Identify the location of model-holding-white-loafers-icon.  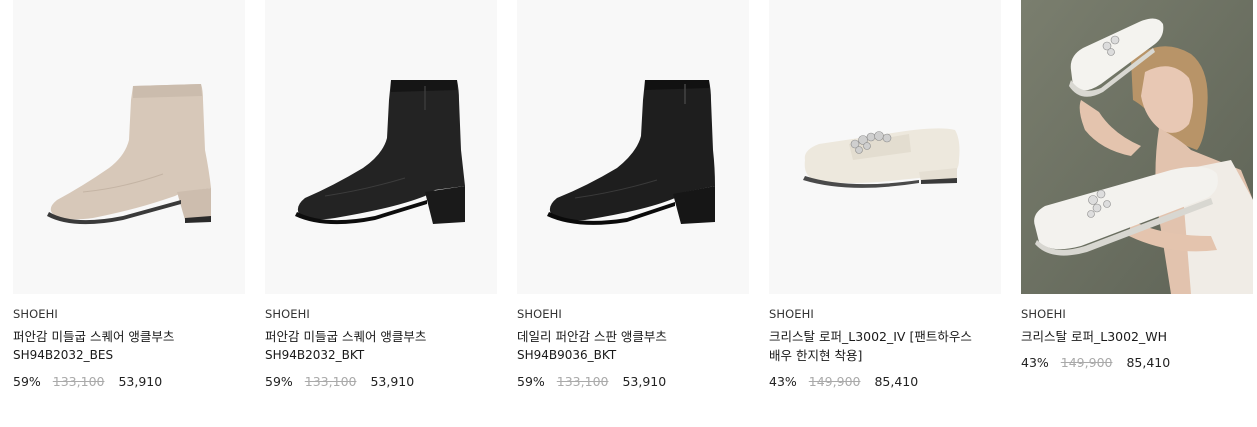
(1137, 147).